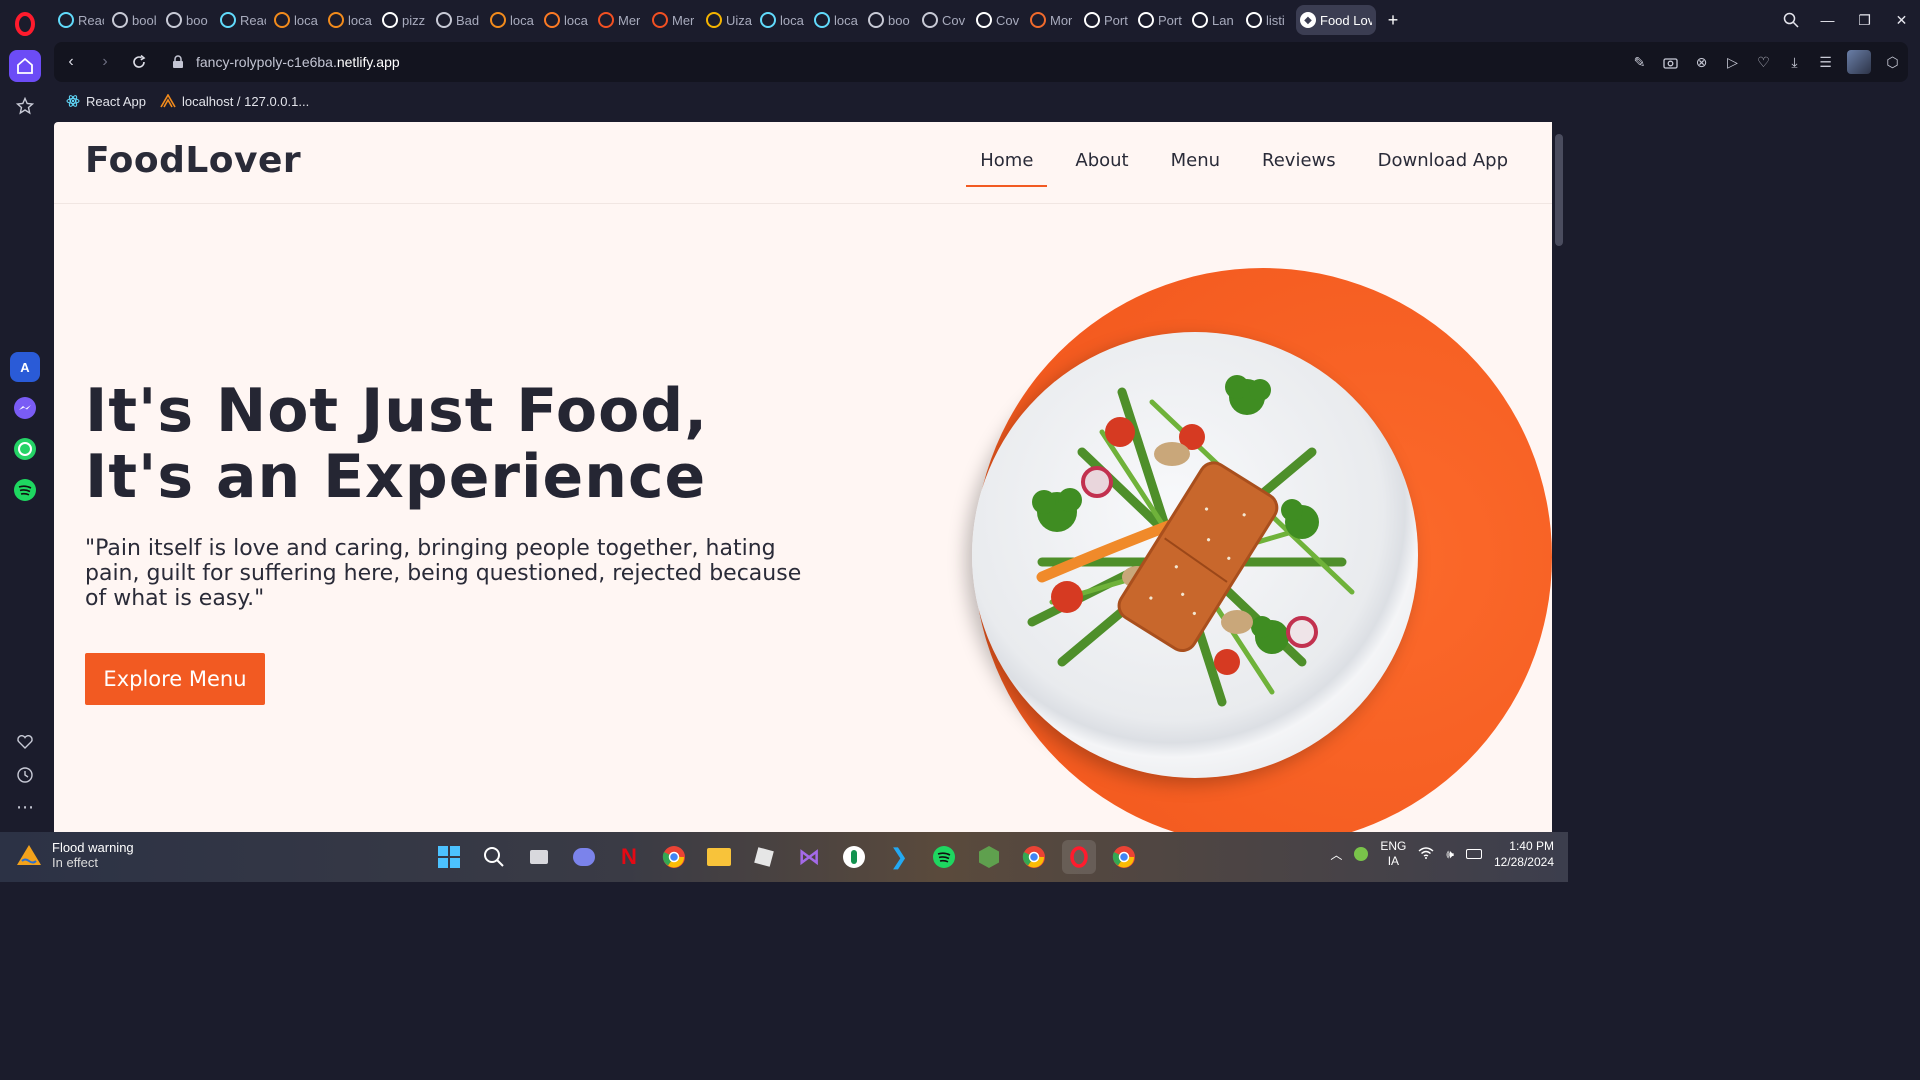  Describe the element at coordinates (1473, 854) in the screenshot. I see `battery-icon` at that location.